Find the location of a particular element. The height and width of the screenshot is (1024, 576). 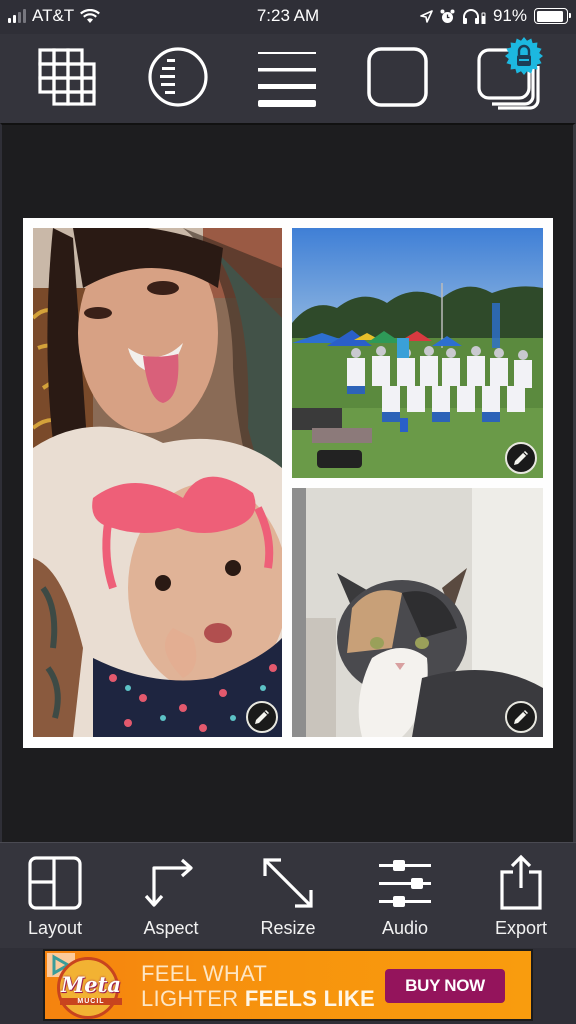

grid-icon is located at coordinates (67, 77).